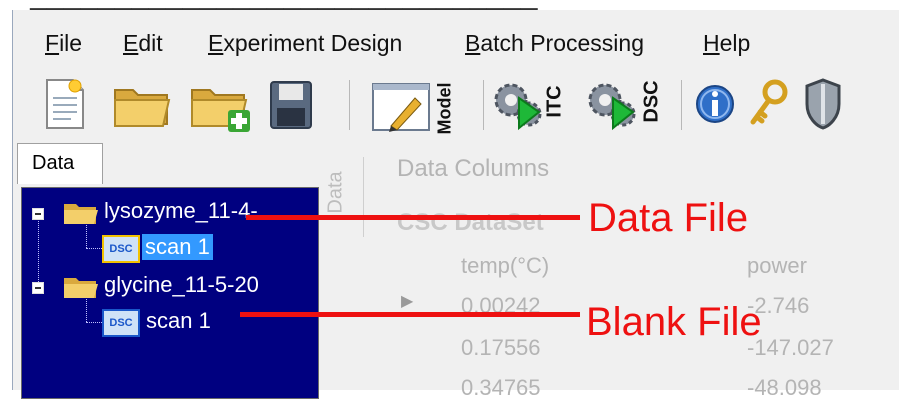 This screenshot has width=899, height=401. I want to click on save-button, so click(291, 104).